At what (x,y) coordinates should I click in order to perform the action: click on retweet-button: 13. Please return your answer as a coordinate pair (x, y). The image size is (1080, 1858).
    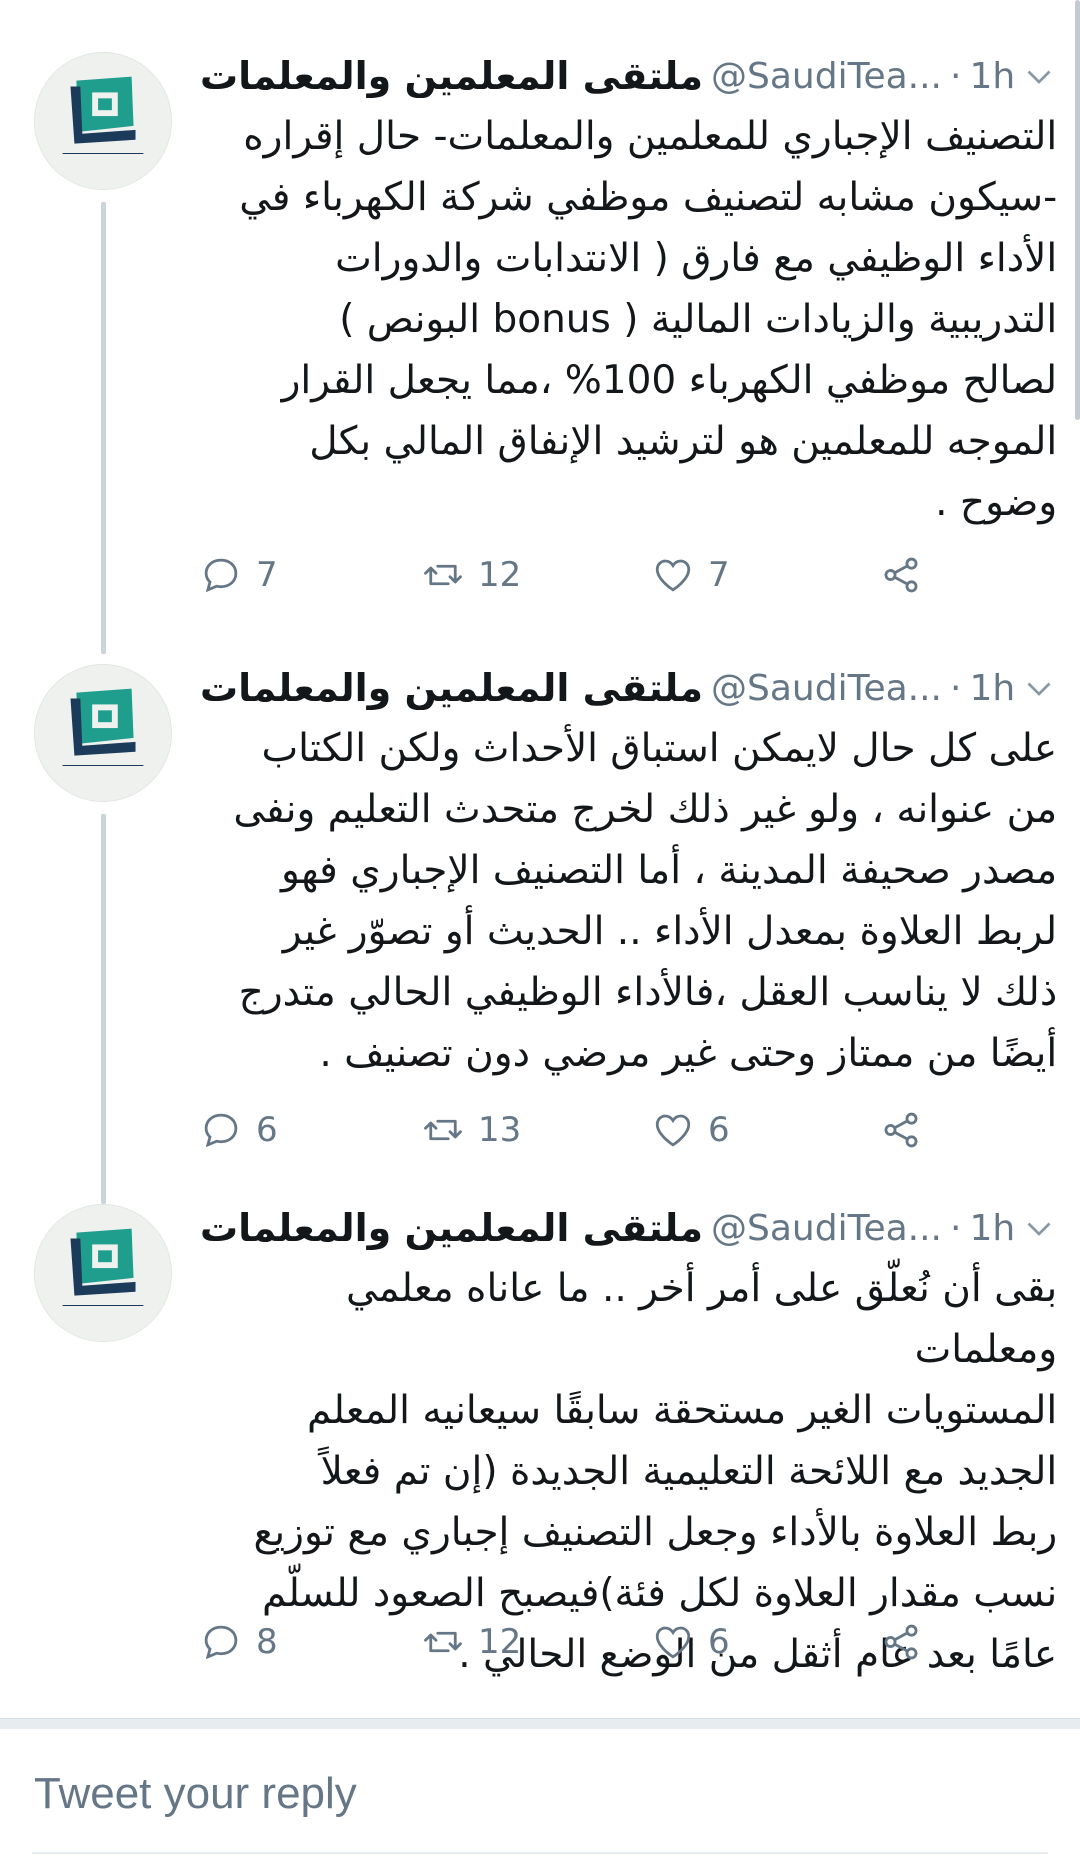
    Looking at the image, I should click on (471, 1130).